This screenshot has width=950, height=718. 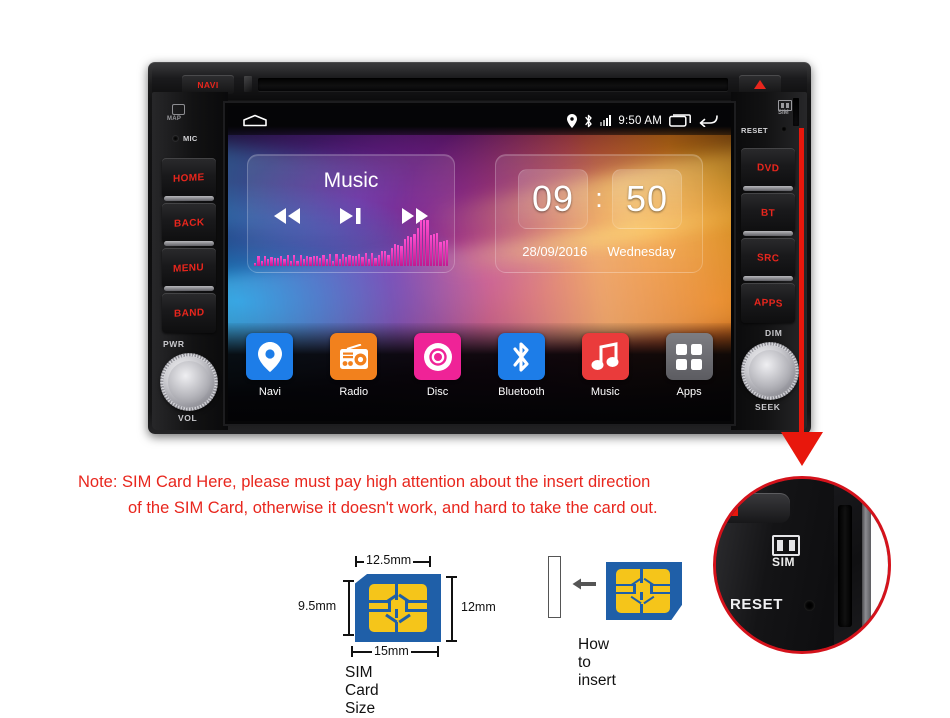 I want to click on map-icon, so click(x=178, y=109).